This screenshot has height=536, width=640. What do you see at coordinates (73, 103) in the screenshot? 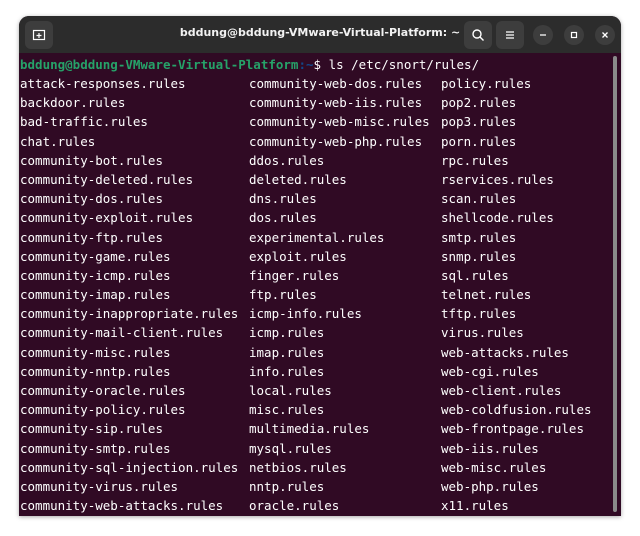
I see `file-name: backdoor.rules` at bounding box center [73, 103].